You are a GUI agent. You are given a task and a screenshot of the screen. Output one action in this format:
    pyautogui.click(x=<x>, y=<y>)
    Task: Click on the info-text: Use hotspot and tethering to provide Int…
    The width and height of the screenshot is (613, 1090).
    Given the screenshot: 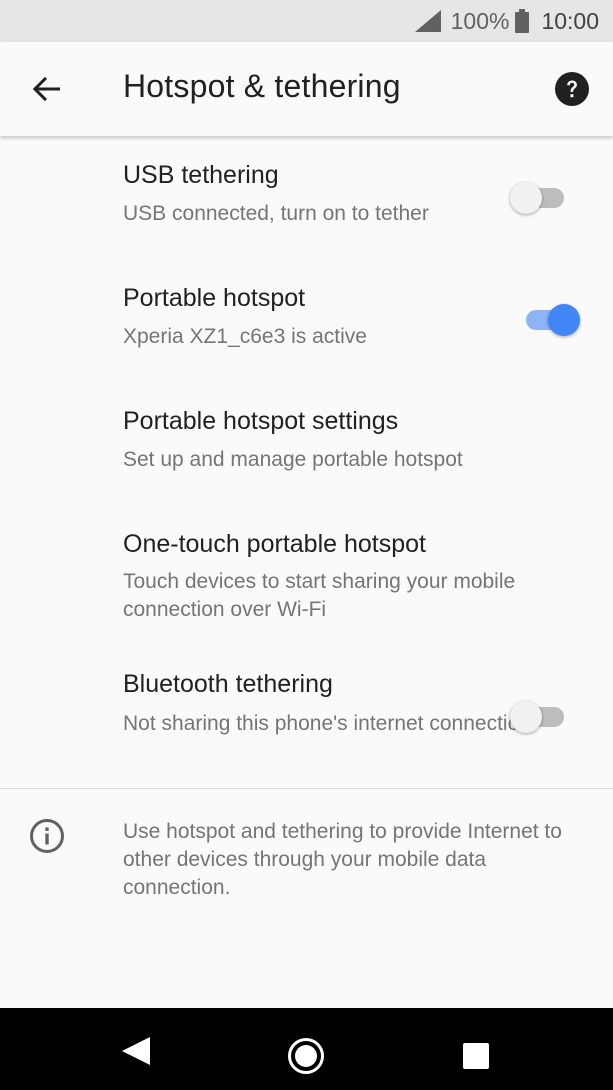 What is the action you would take?
    pyautogui.click(x=342, y=859)
    